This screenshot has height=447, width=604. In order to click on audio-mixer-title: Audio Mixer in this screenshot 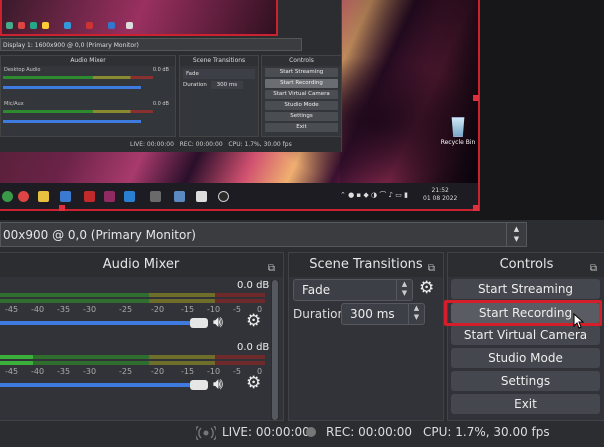, I will do `click(141, 264)`.